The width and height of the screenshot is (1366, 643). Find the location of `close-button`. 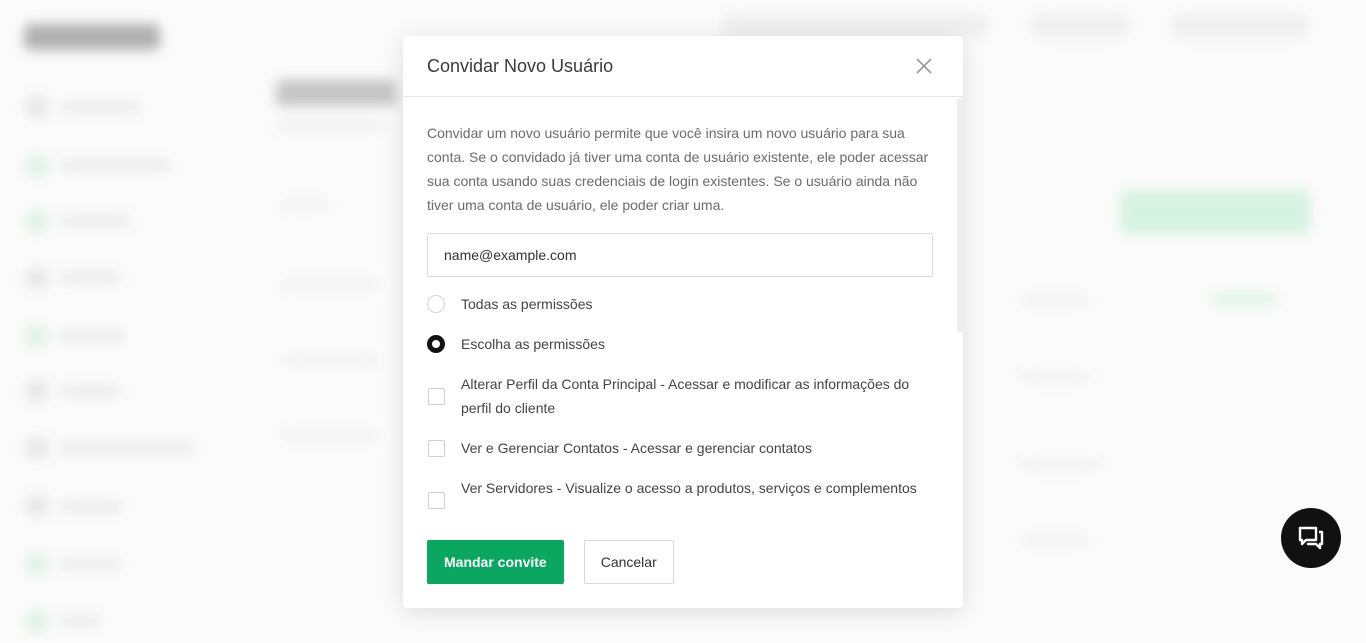

close-button is located at coordinates (924, 66).